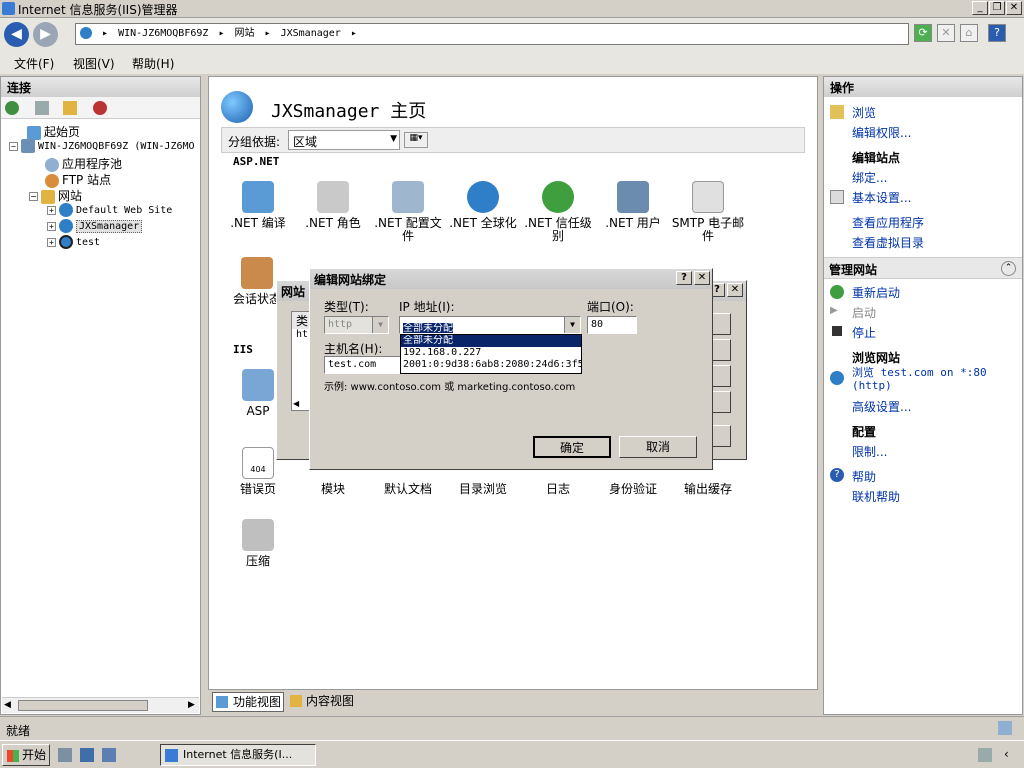 The width and height of the screenshot is (1024, 768). I want to click on minimize-button: _, so click(980, 8).